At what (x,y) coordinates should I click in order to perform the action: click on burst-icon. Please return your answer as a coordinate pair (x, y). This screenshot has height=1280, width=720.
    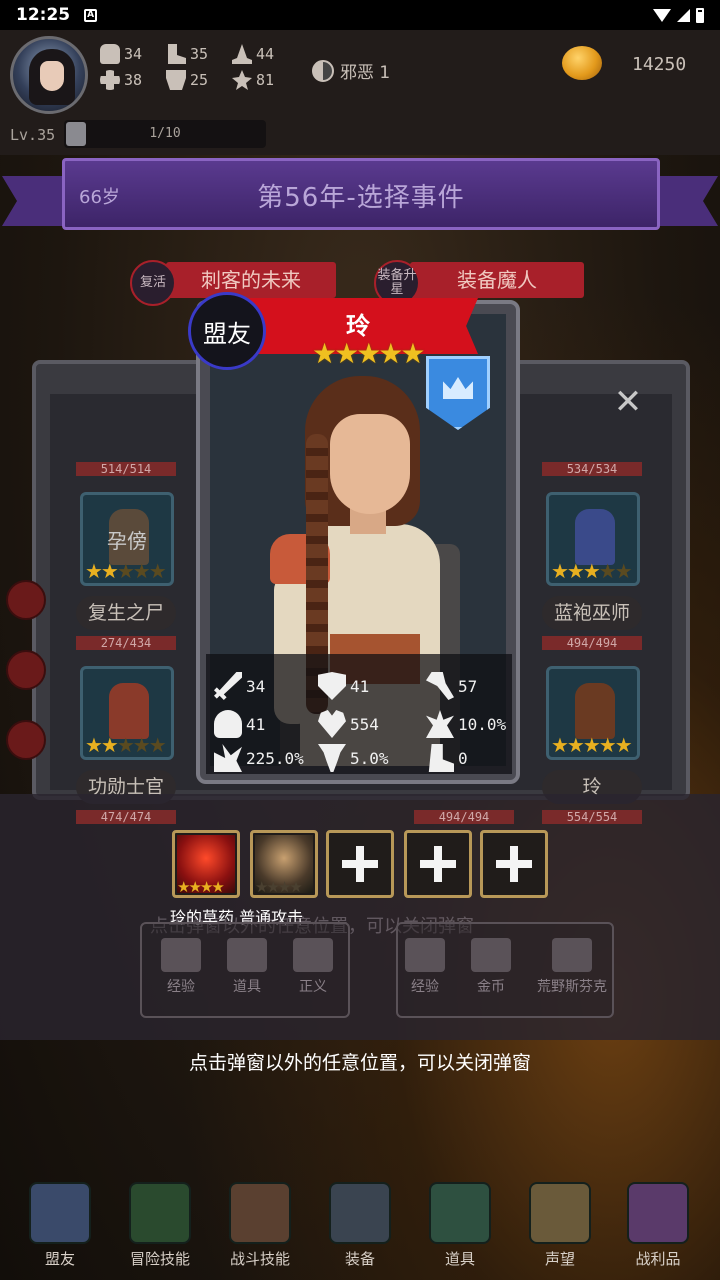
    Looking at the image, I should click on (440, 724).